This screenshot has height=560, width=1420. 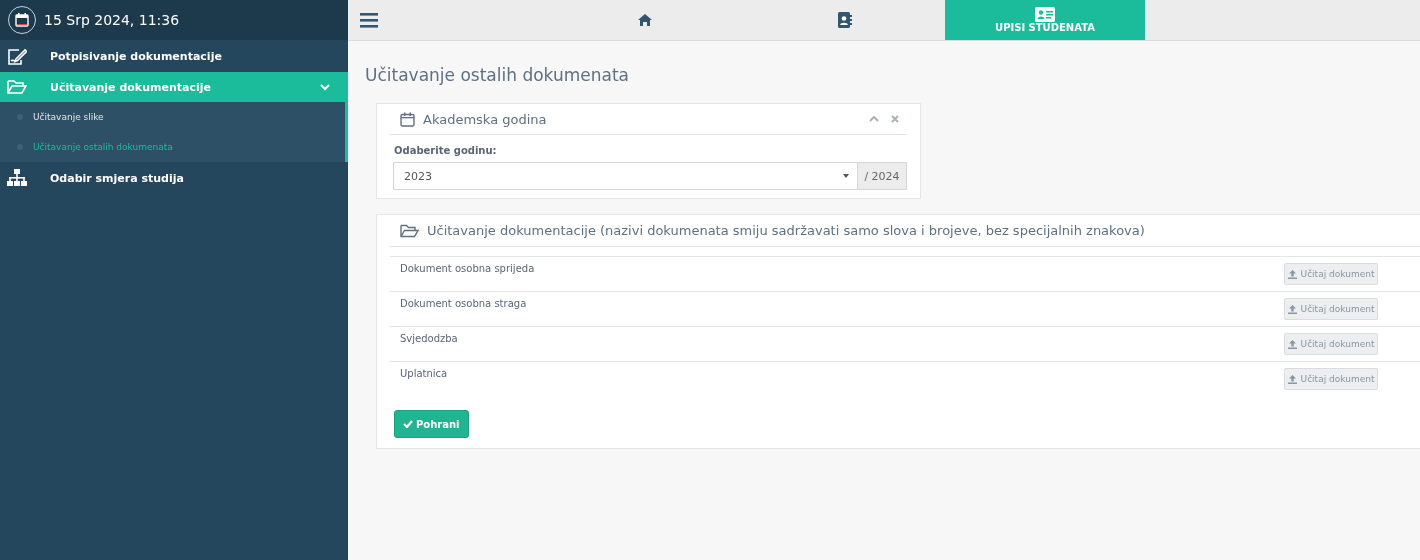 What do you see at coordinates (174, 178) in the screenshot?
I see `sidebar-item: Odabir smjera studija` at bounding box center [174, 178].